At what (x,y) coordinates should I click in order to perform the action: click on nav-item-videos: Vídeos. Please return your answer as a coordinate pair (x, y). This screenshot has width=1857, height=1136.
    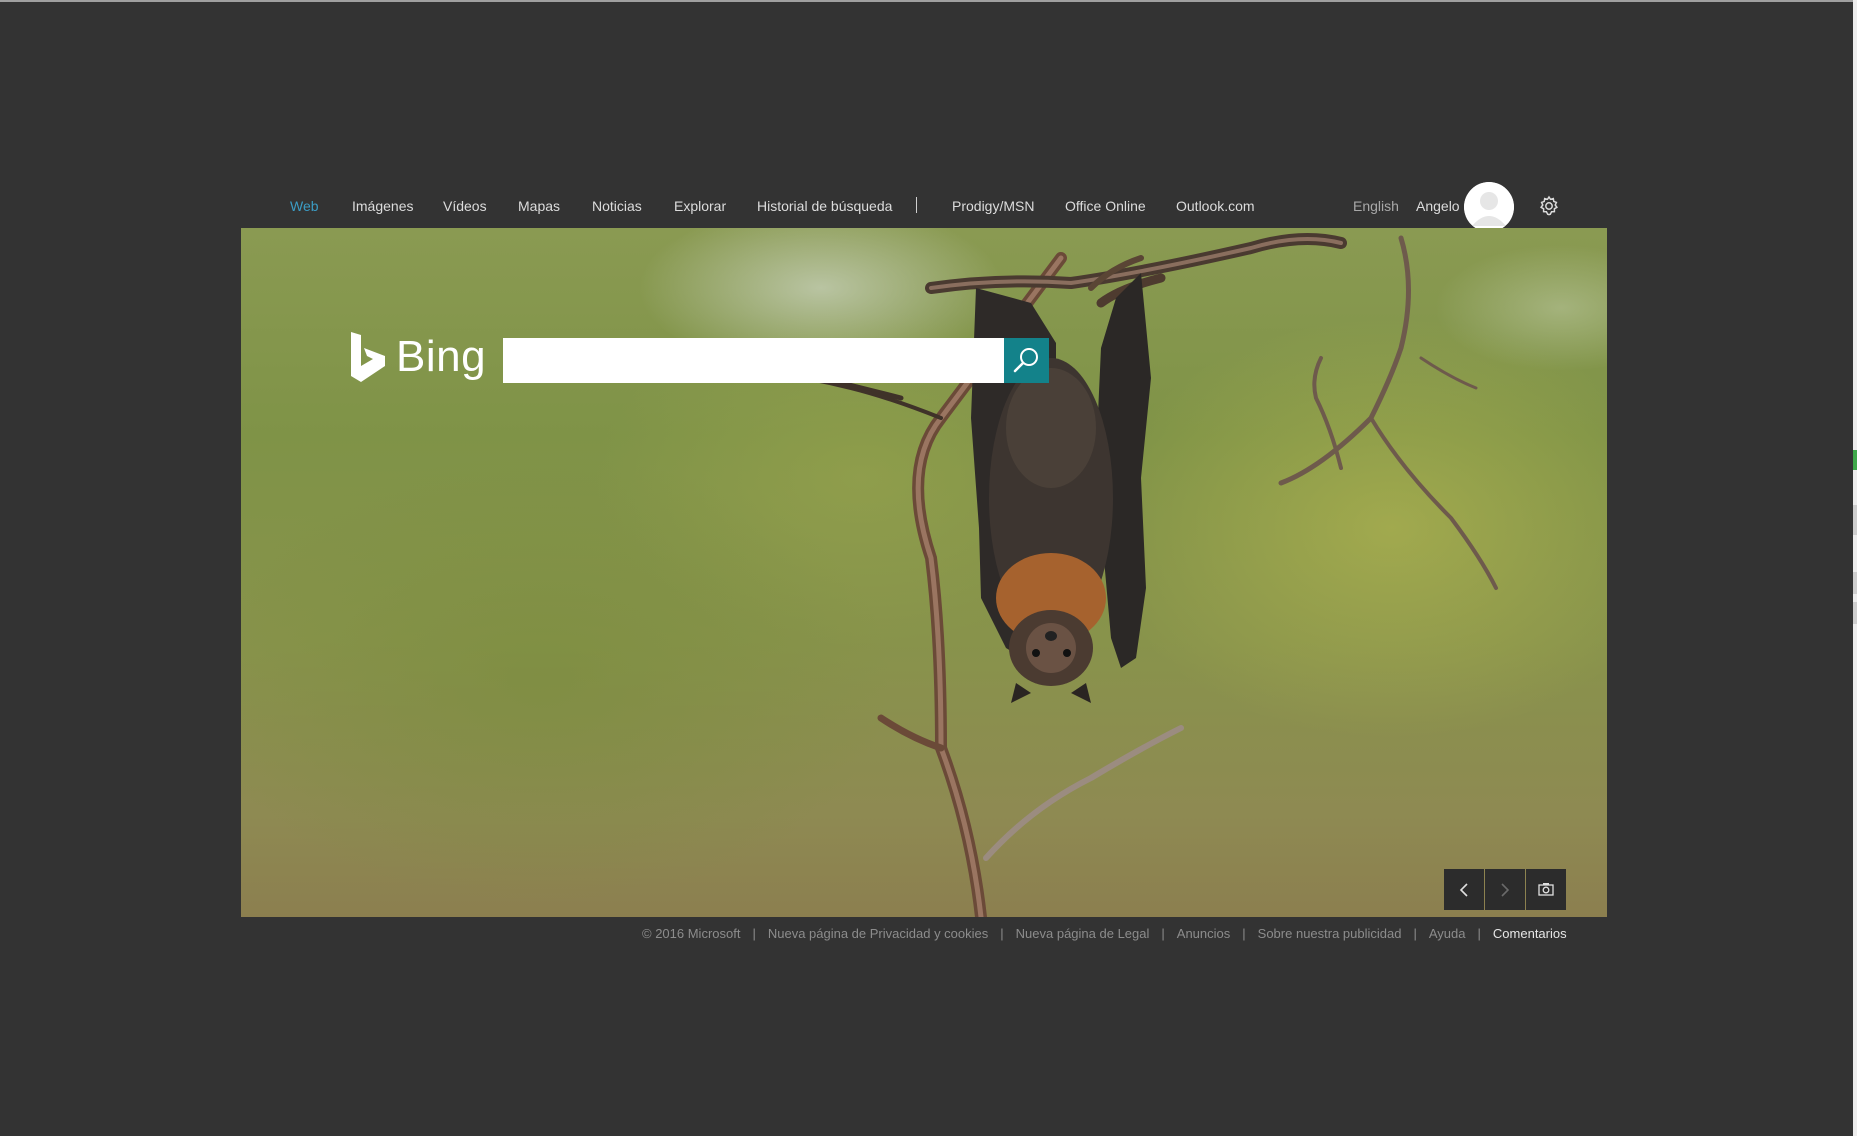
    Looking at the image, I should click on (465, 206).